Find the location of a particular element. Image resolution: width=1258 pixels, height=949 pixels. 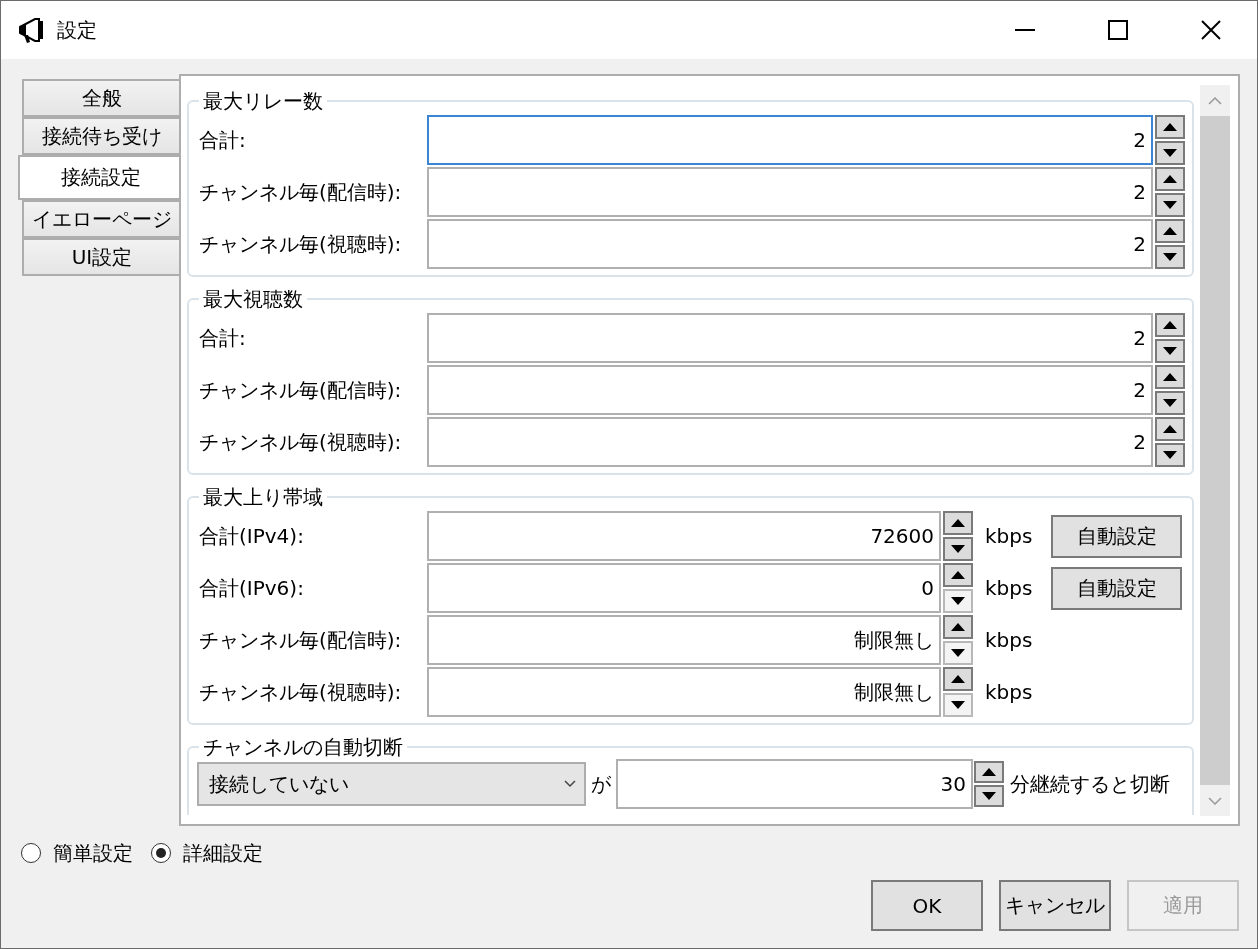

group-title: 最大リレー数 is located at coordinates (263, 101).